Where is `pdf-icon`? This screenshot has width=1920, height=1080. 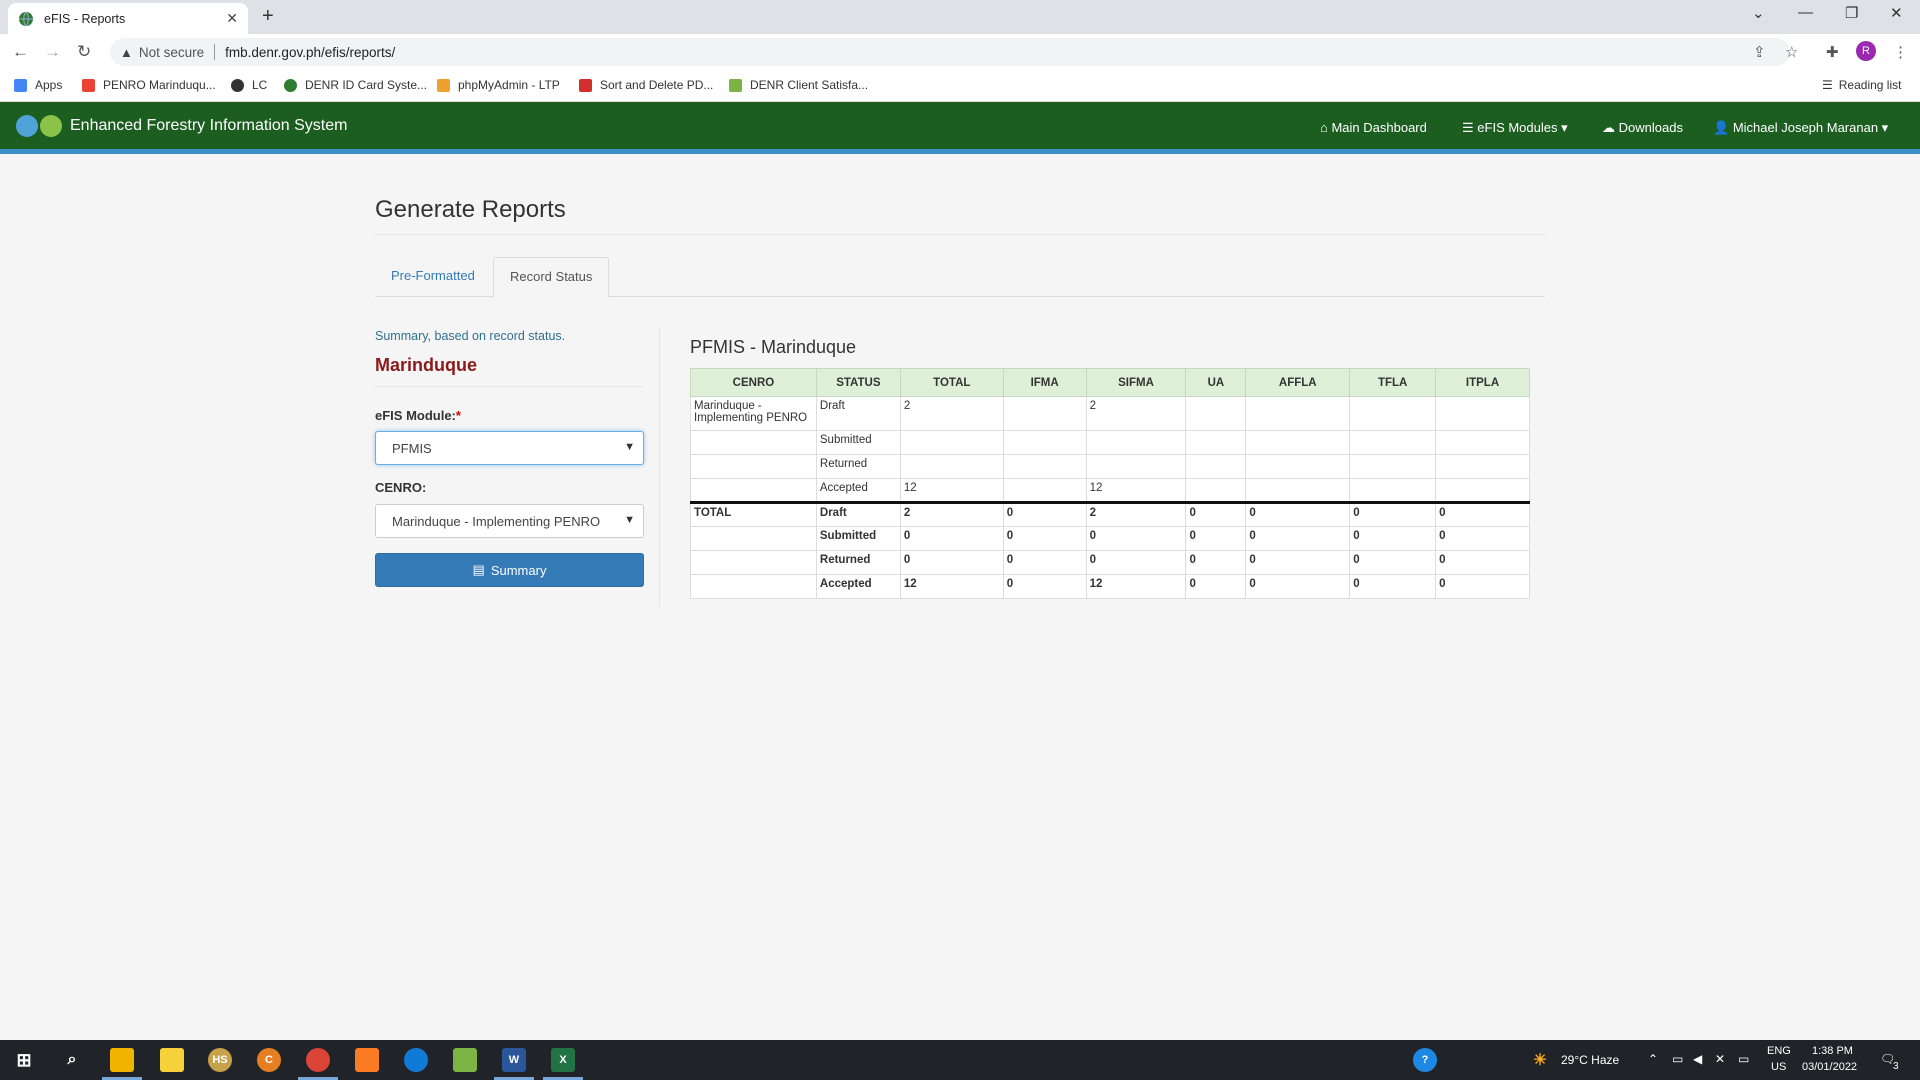
pdf-icon is located at coordinates (585, 85).